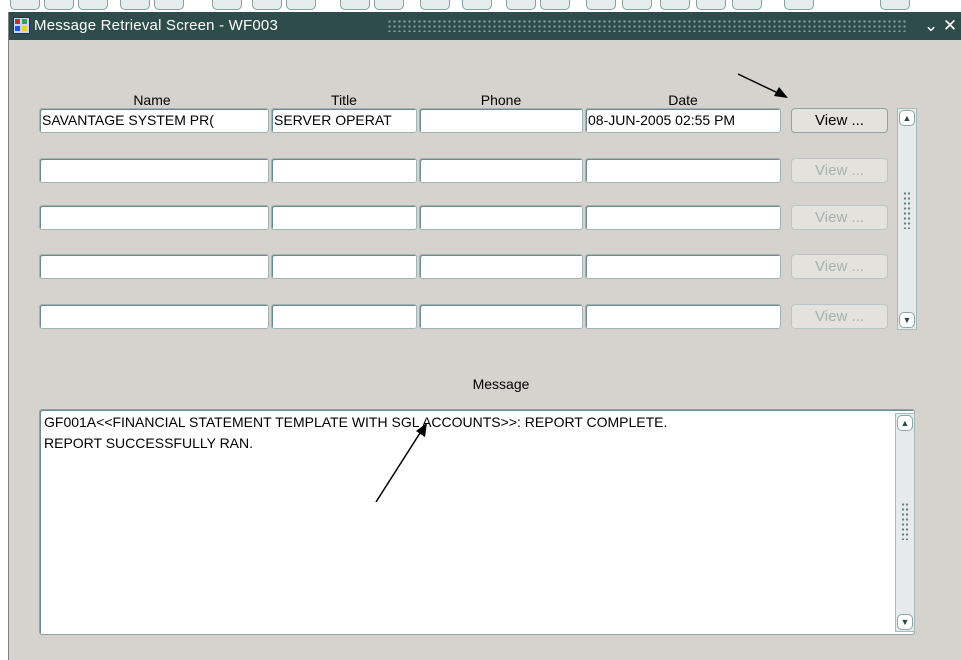 This screenshot has height=660, width=961. What do you see at coordinates (950, 26) in the screenshot?
I see `close-icon: ✕` at bounding box center [950, 26].